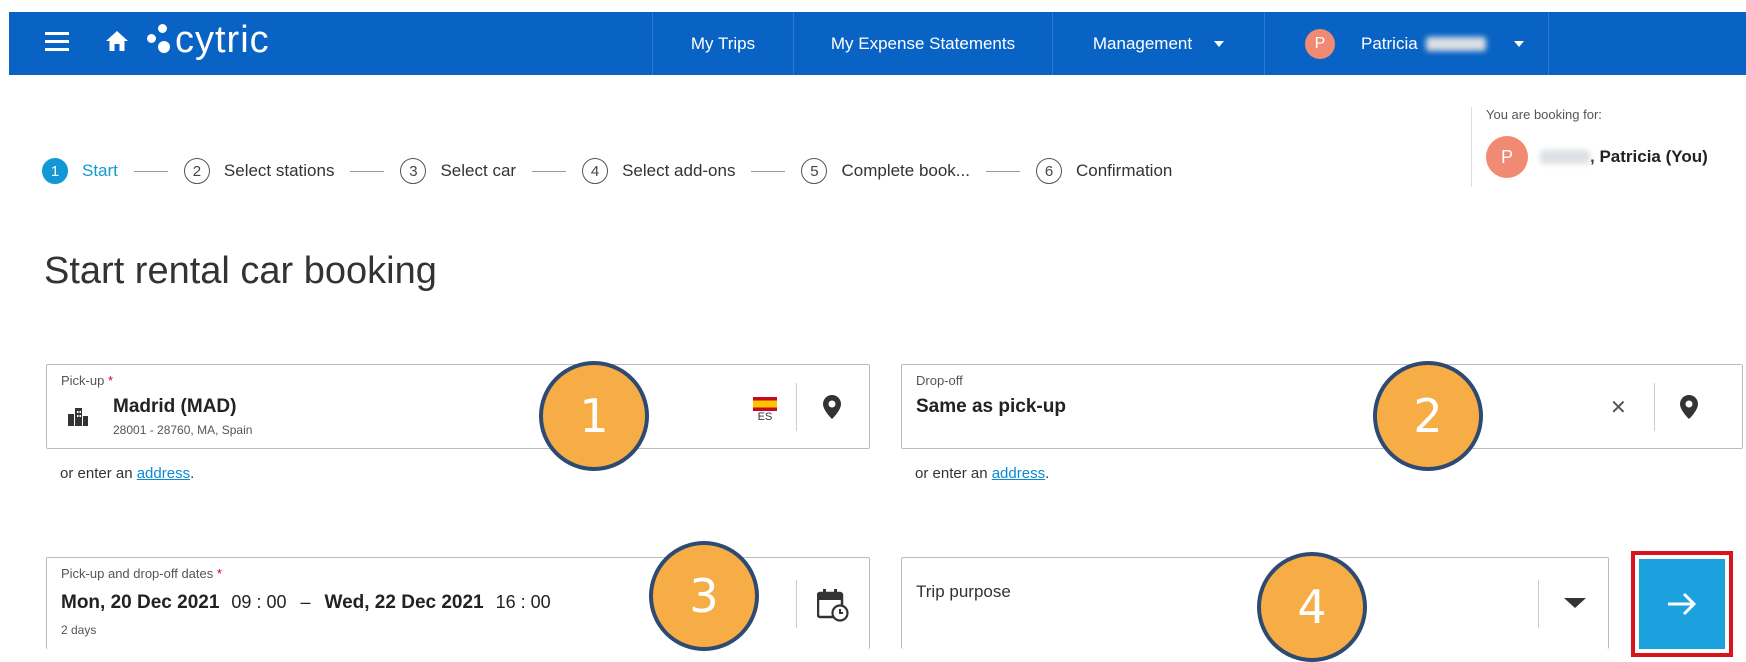 The width and height of the screenshot is (1746, 662). Describe the element at coordinates (258, 602) in the screenshot. I see `start-time: 09 : 00` at that location.